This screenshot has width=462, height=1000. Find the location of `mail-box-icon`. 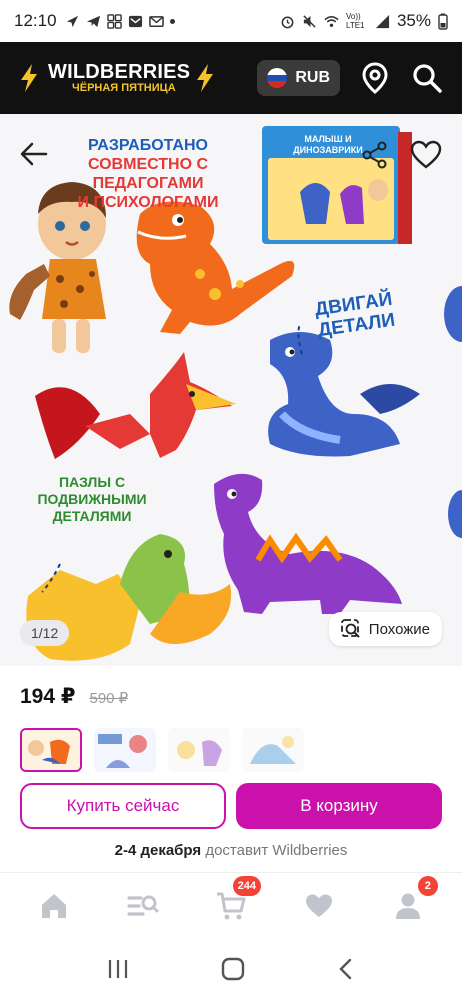

mail-box-icon is located at coordinates (135, 21).